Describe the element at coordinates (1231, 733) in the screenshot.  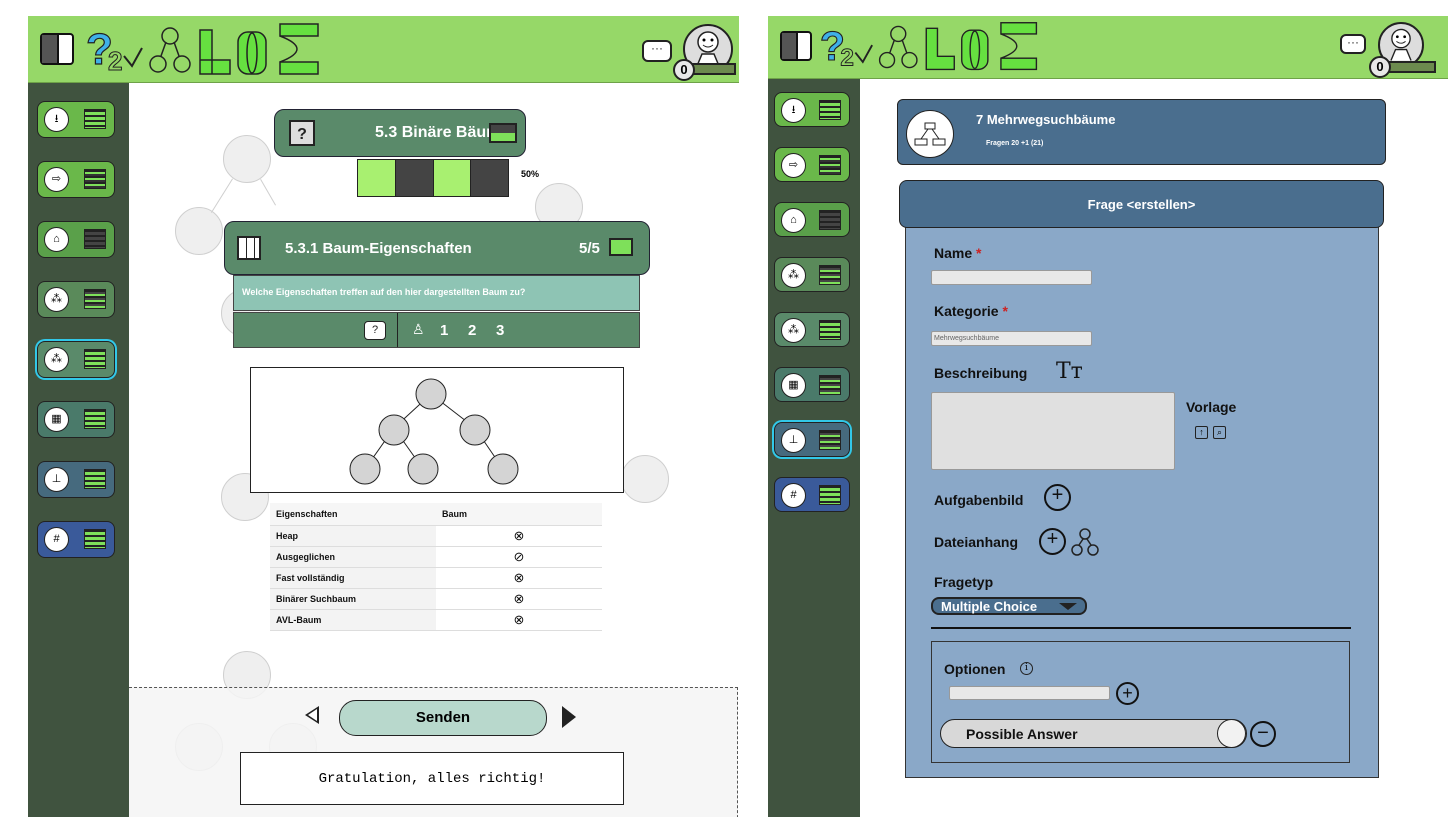
I see `toggle-knob` at that location.